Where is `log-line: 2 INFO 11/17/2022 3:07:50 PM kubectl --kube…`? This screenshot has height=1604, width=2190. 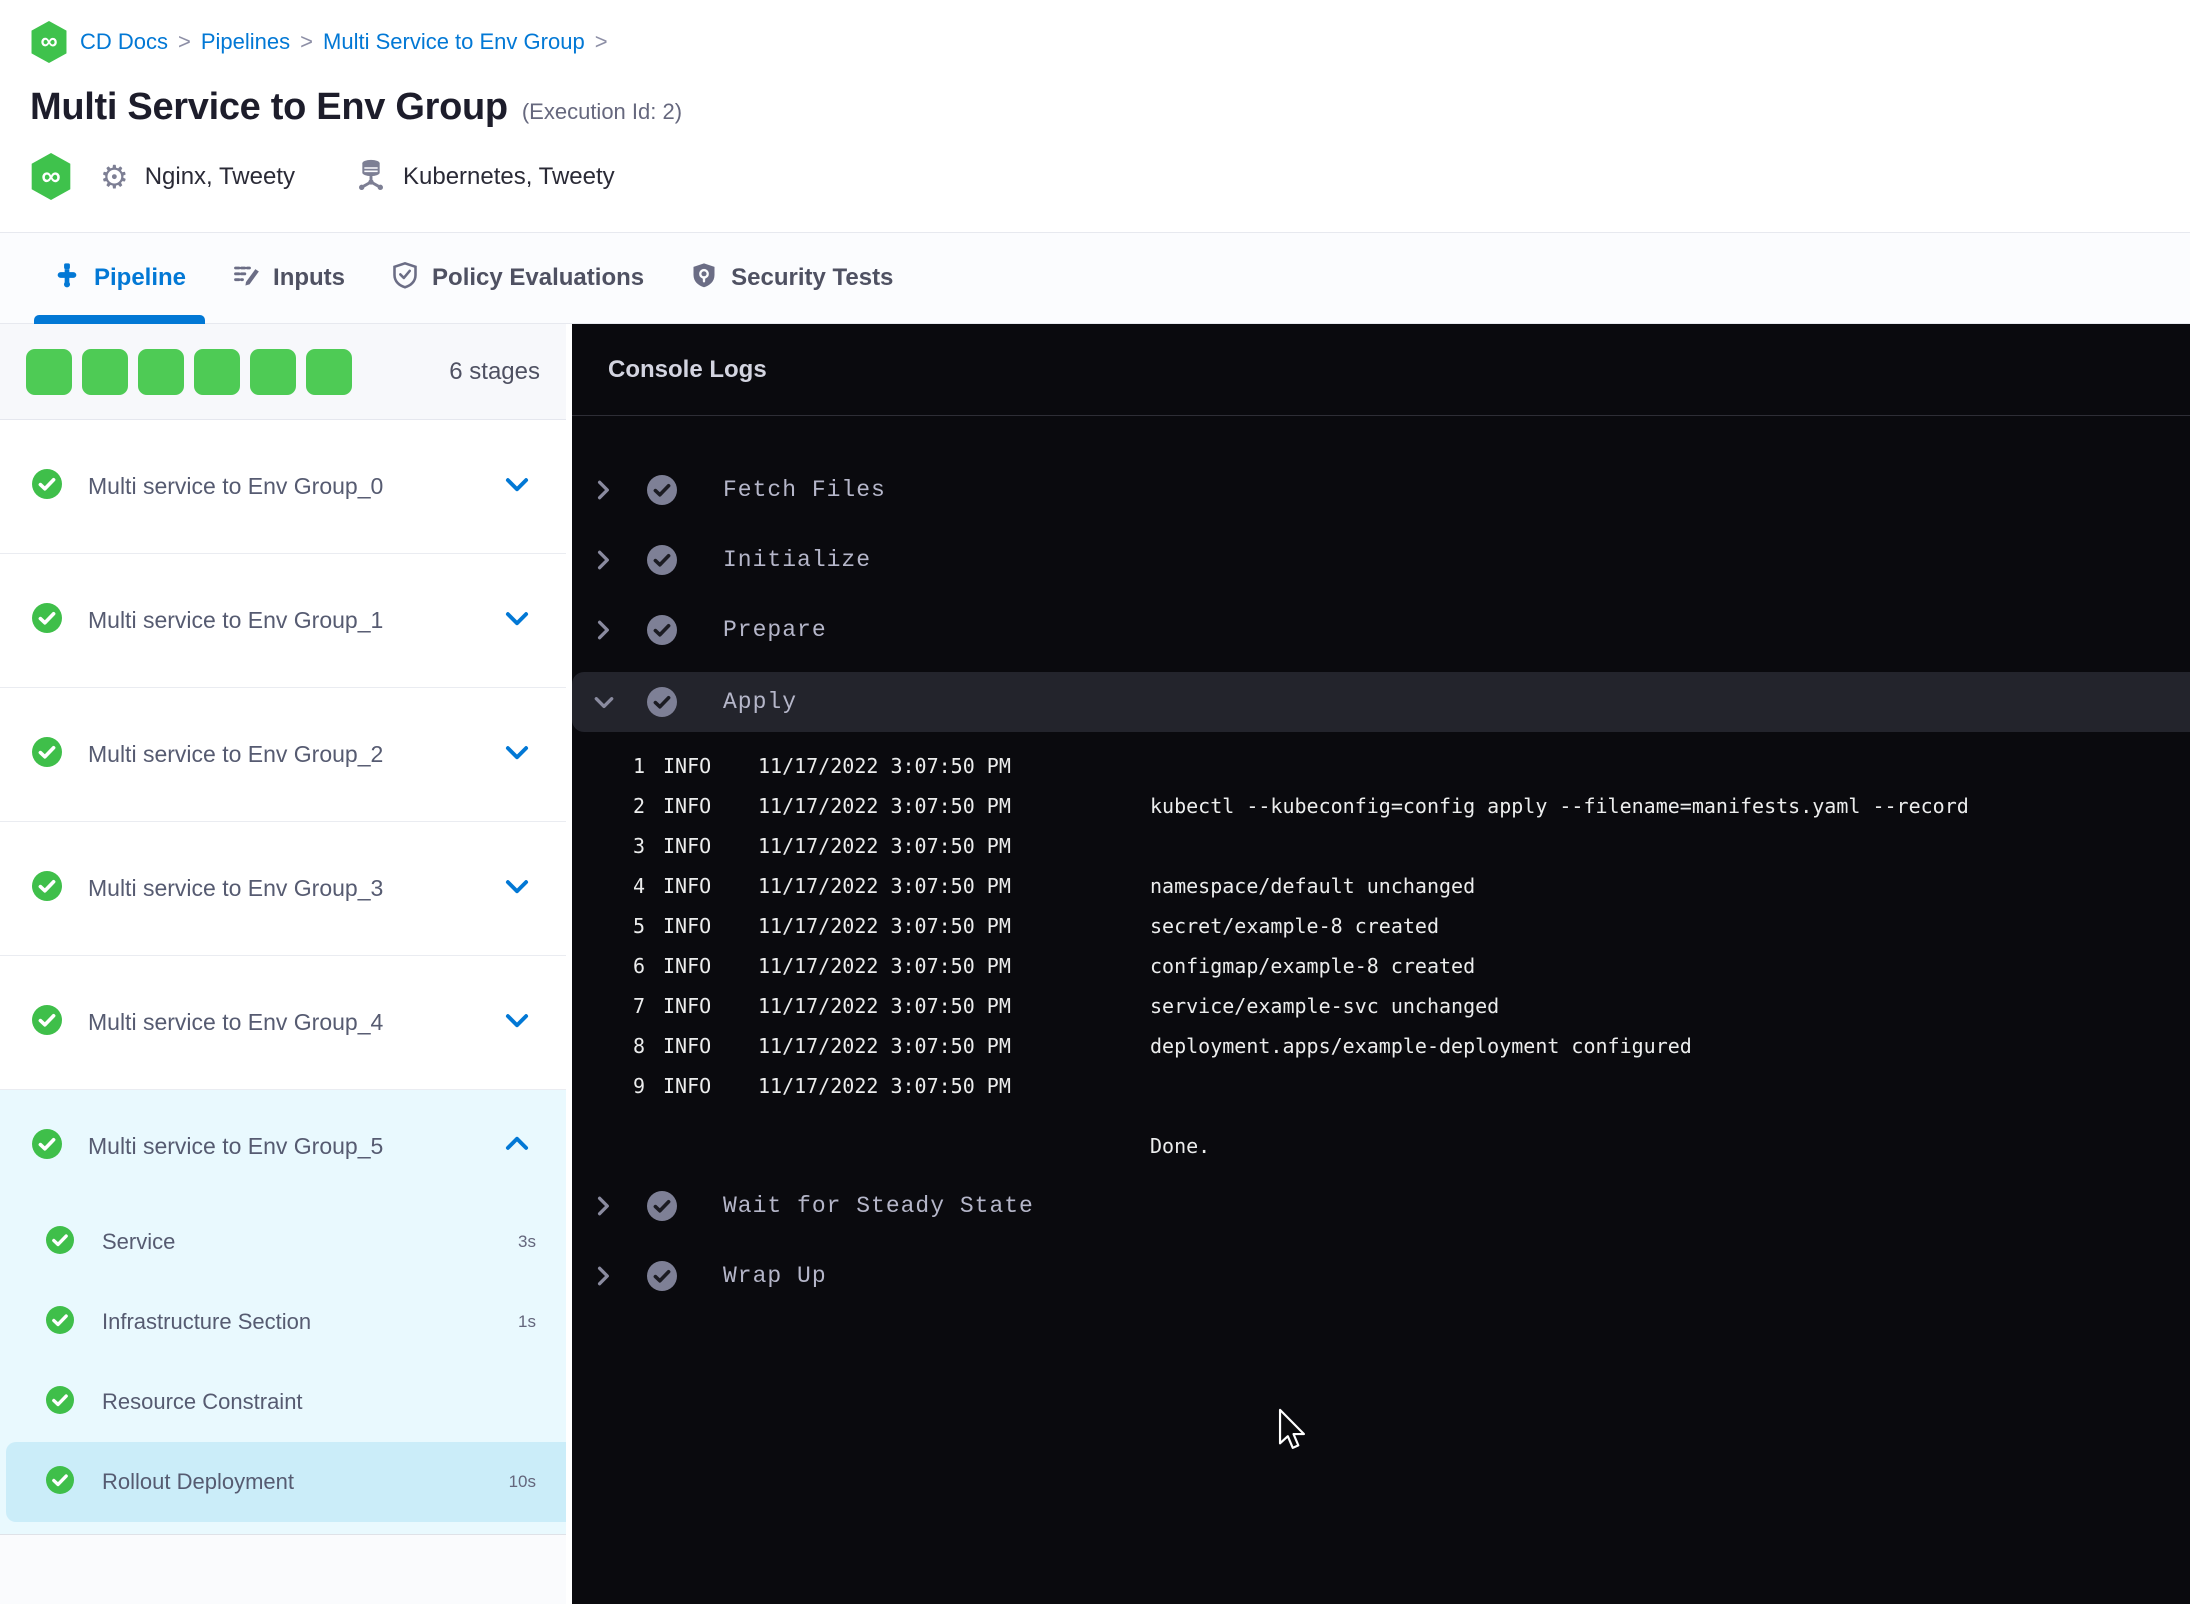 log-line: 2 INFO 11/17/2022 3:07:50 PM kubectl --kube… is located at coordinates (1381, 806).